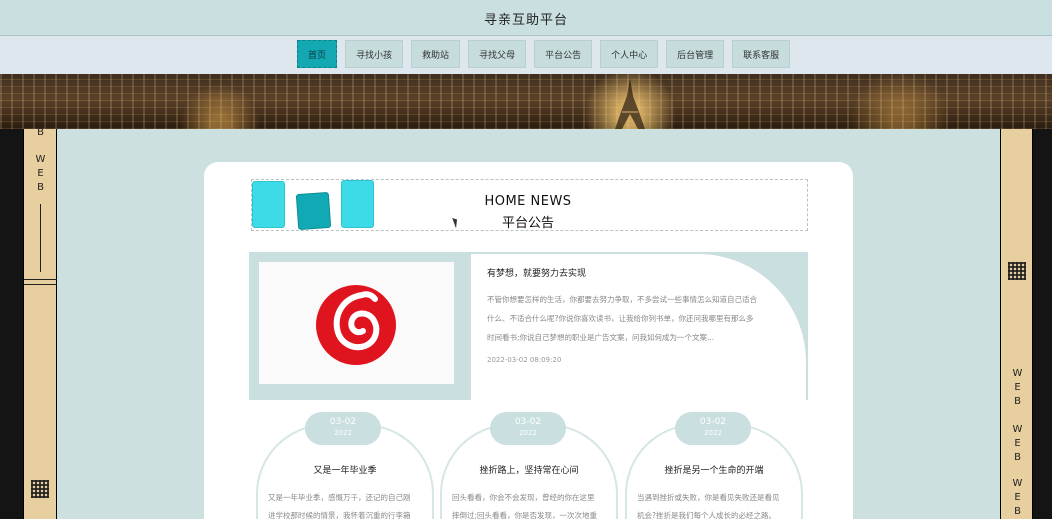 The image size is (1052, 519). What do you see at coordinates (40, 159) in the screenshot?
I see `left-strip-letter: W` at bounding box center [40, 159].